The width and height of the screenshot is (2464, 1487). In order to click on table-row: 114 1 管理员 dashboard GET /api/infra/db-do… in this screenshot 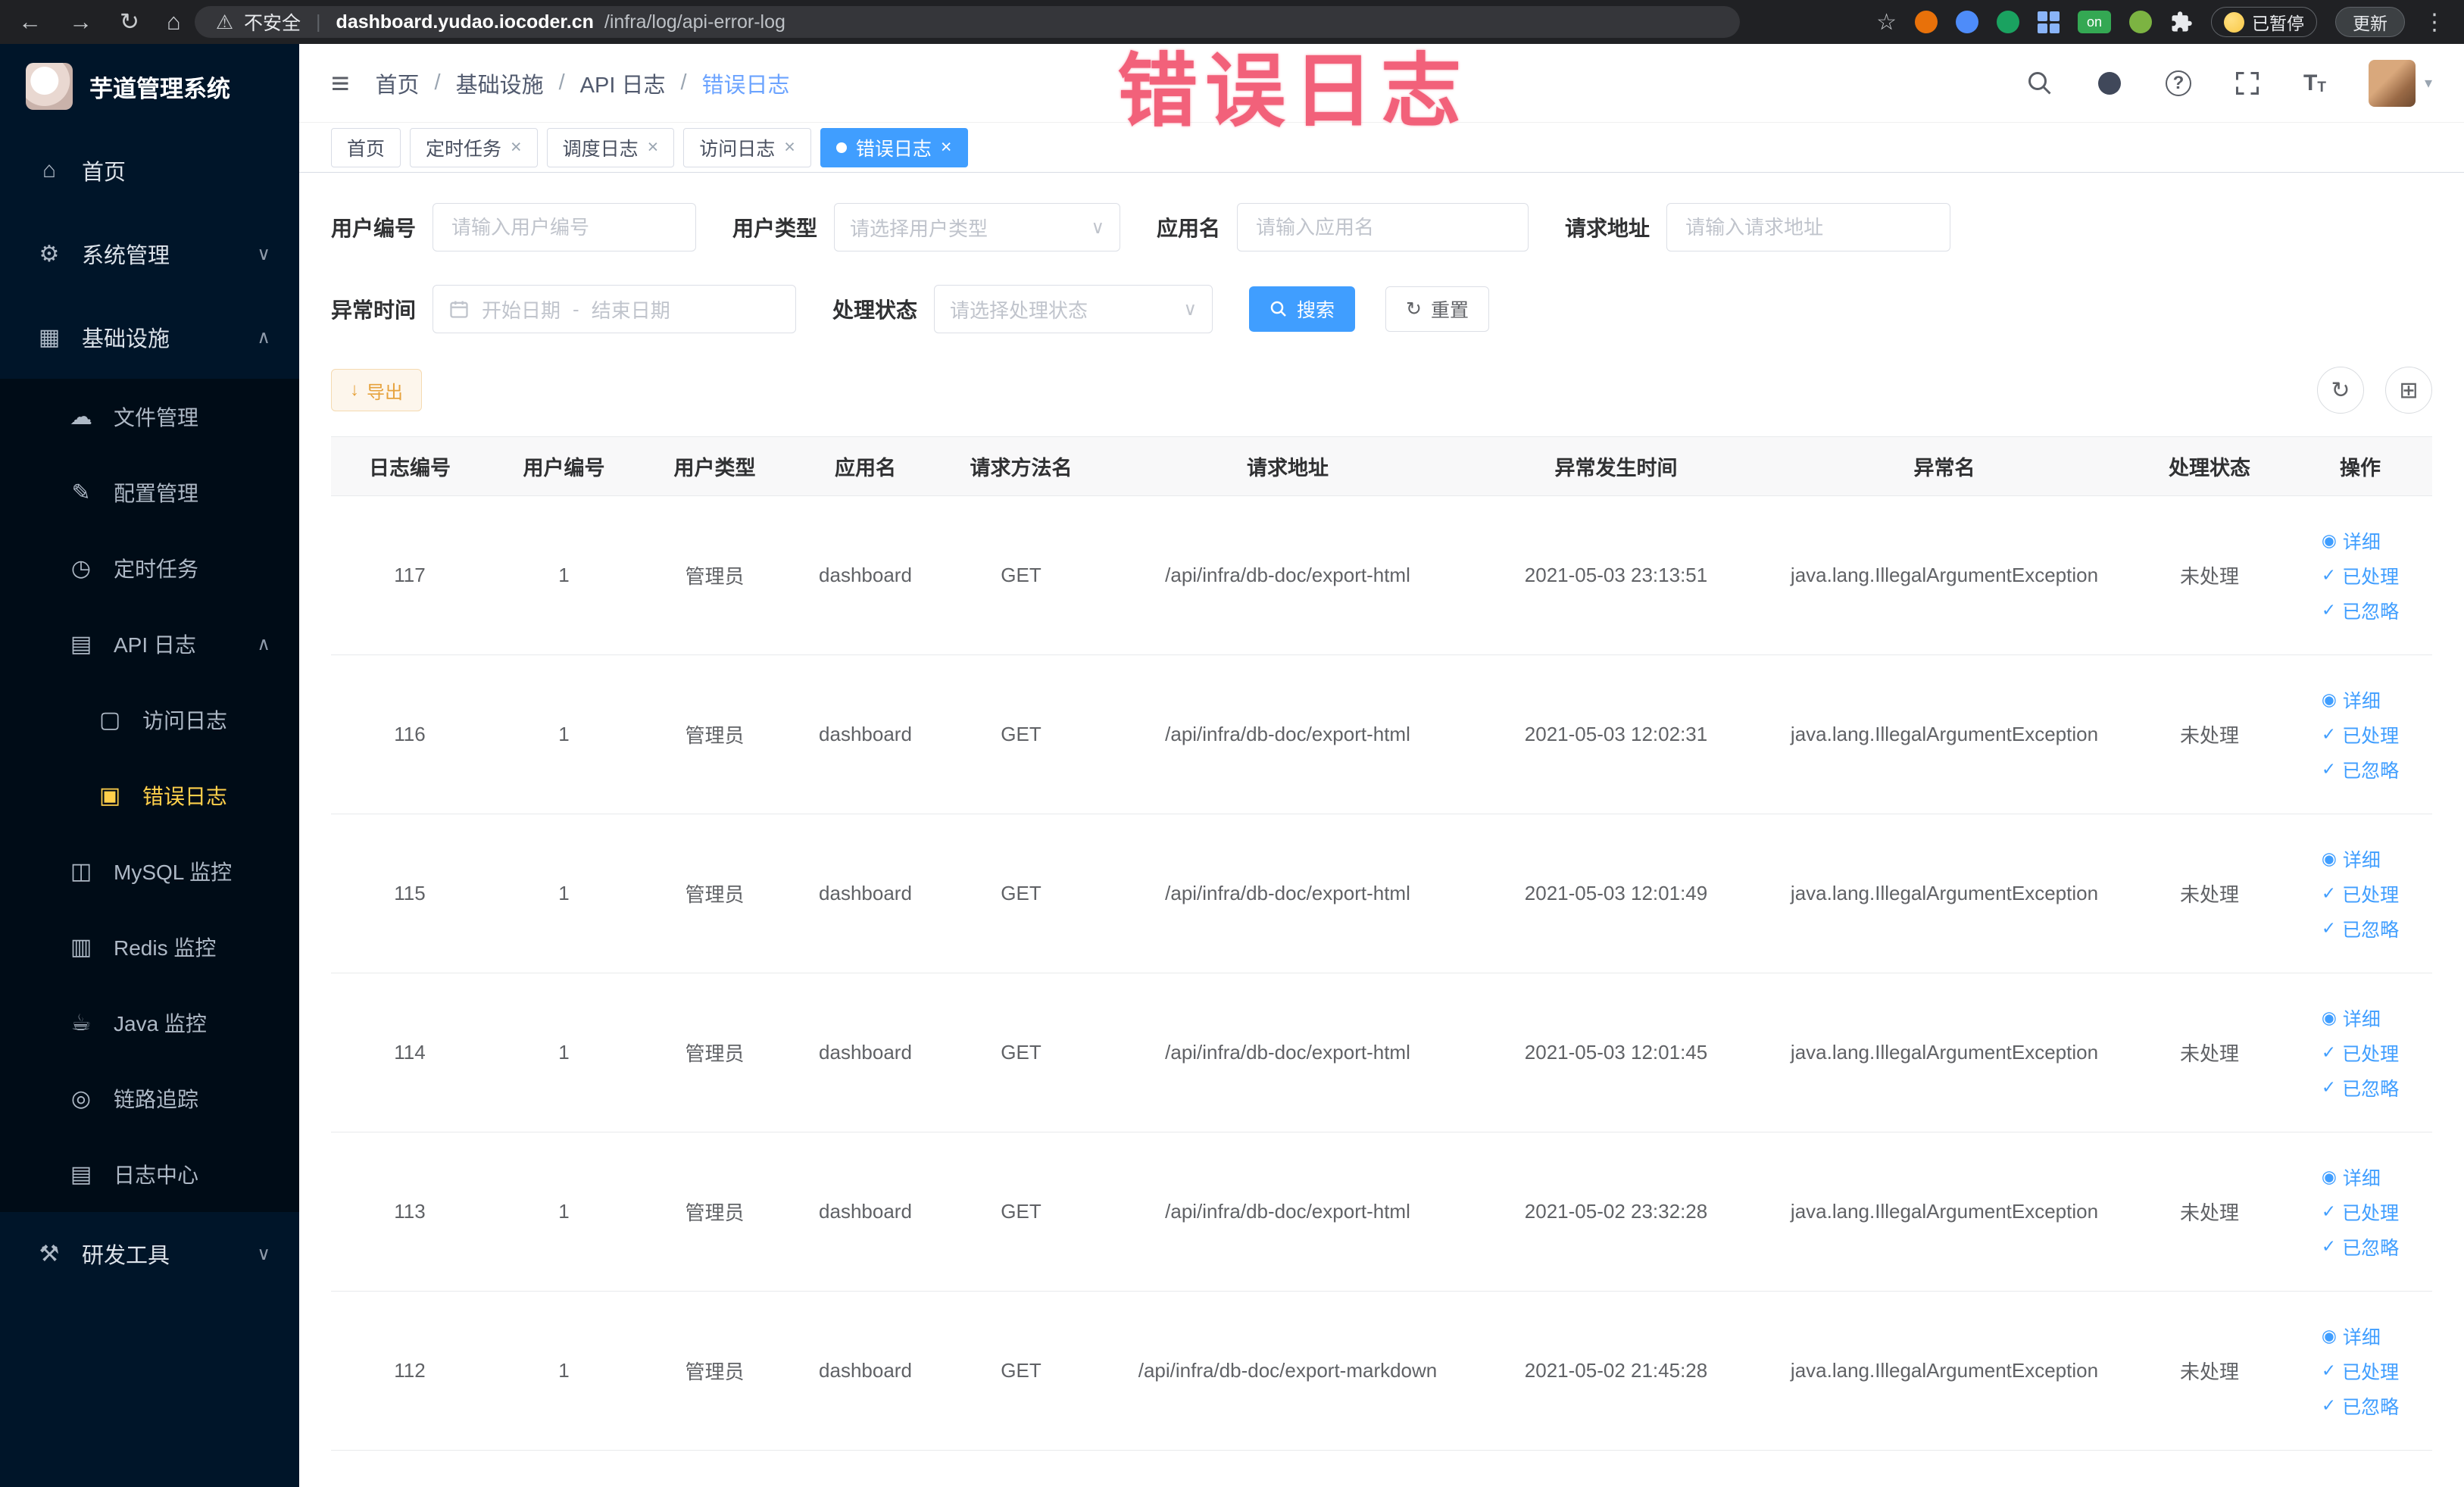, I will do `click(1381, 1052)`.